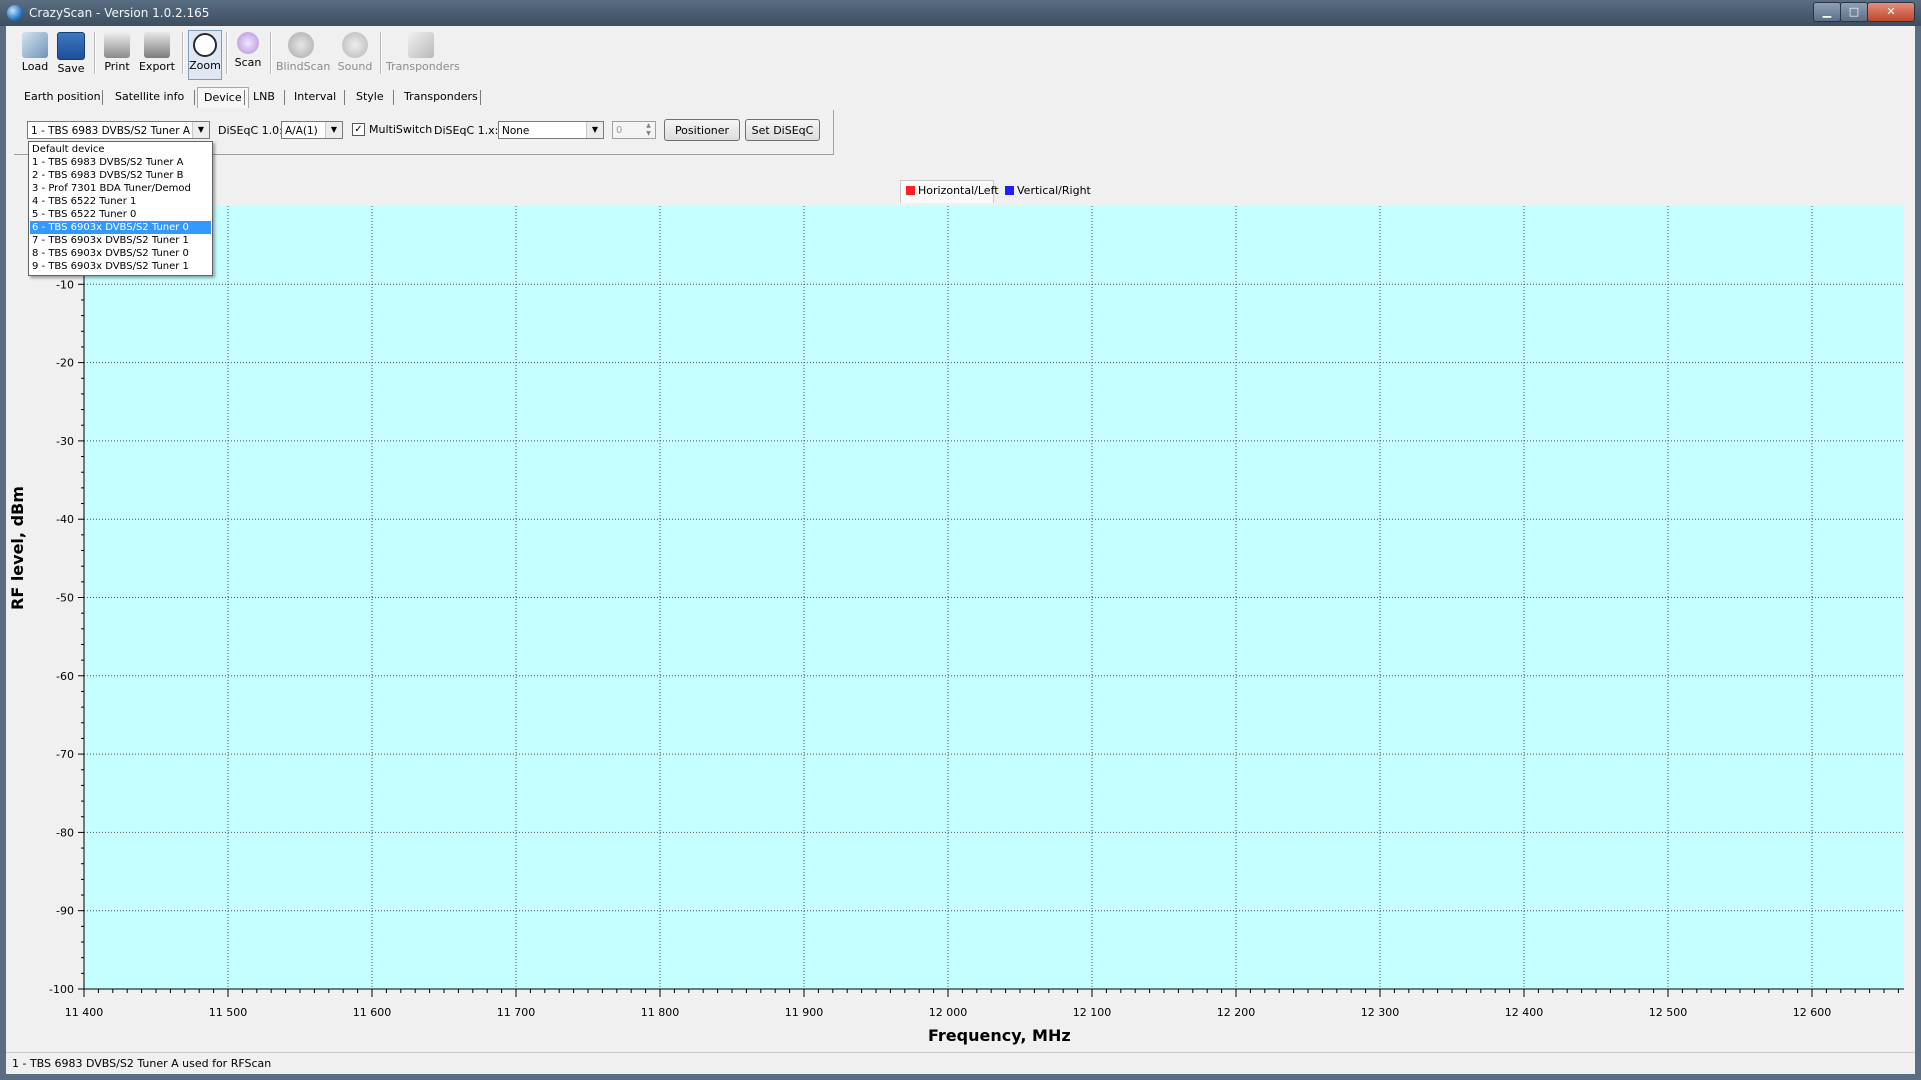 The height and width of the screenshot is (1080, 1921). I want to click on device-option: 1 - TBS 6983 DVBS/S2 Tuner A, so click(120, 162).